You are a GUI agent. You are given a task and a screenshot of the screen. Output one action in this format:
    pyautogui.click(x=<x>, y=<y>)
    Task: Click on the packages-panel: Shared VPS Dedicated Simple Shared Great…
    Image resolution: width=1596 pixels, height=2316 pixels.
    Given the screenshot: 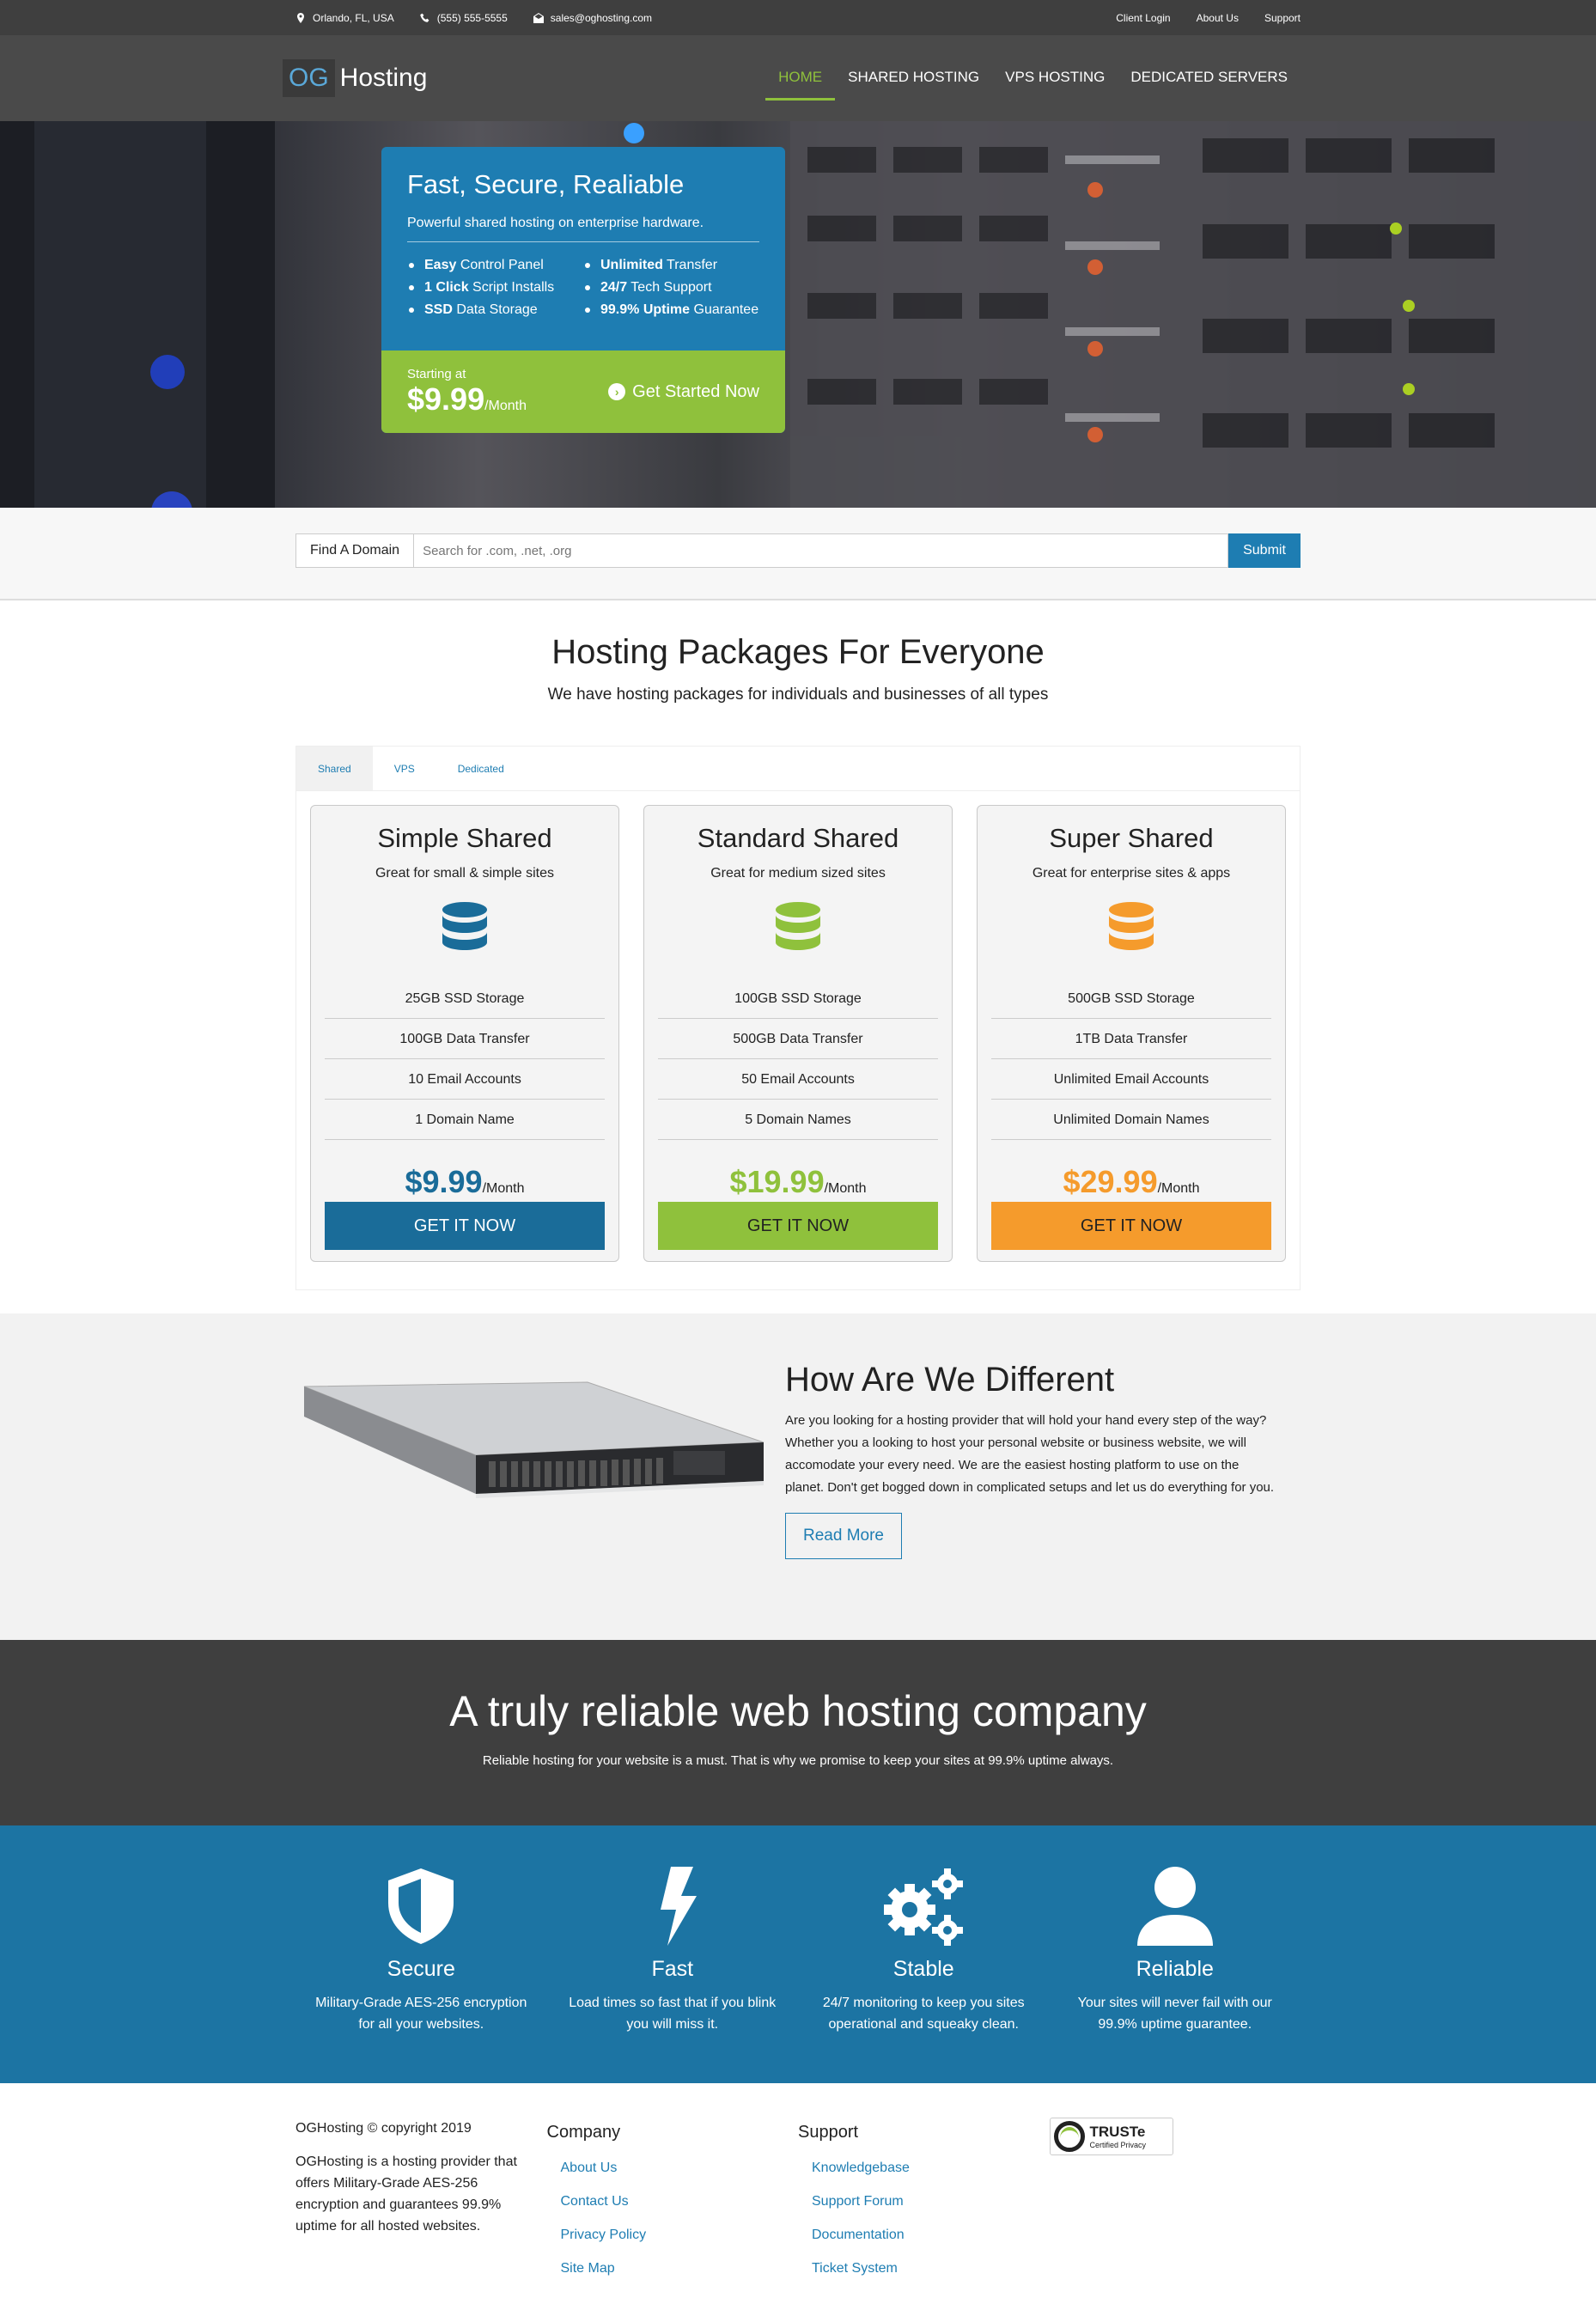 What is the action you would take?
    pyautogui.click(x=798, y=1018)
    